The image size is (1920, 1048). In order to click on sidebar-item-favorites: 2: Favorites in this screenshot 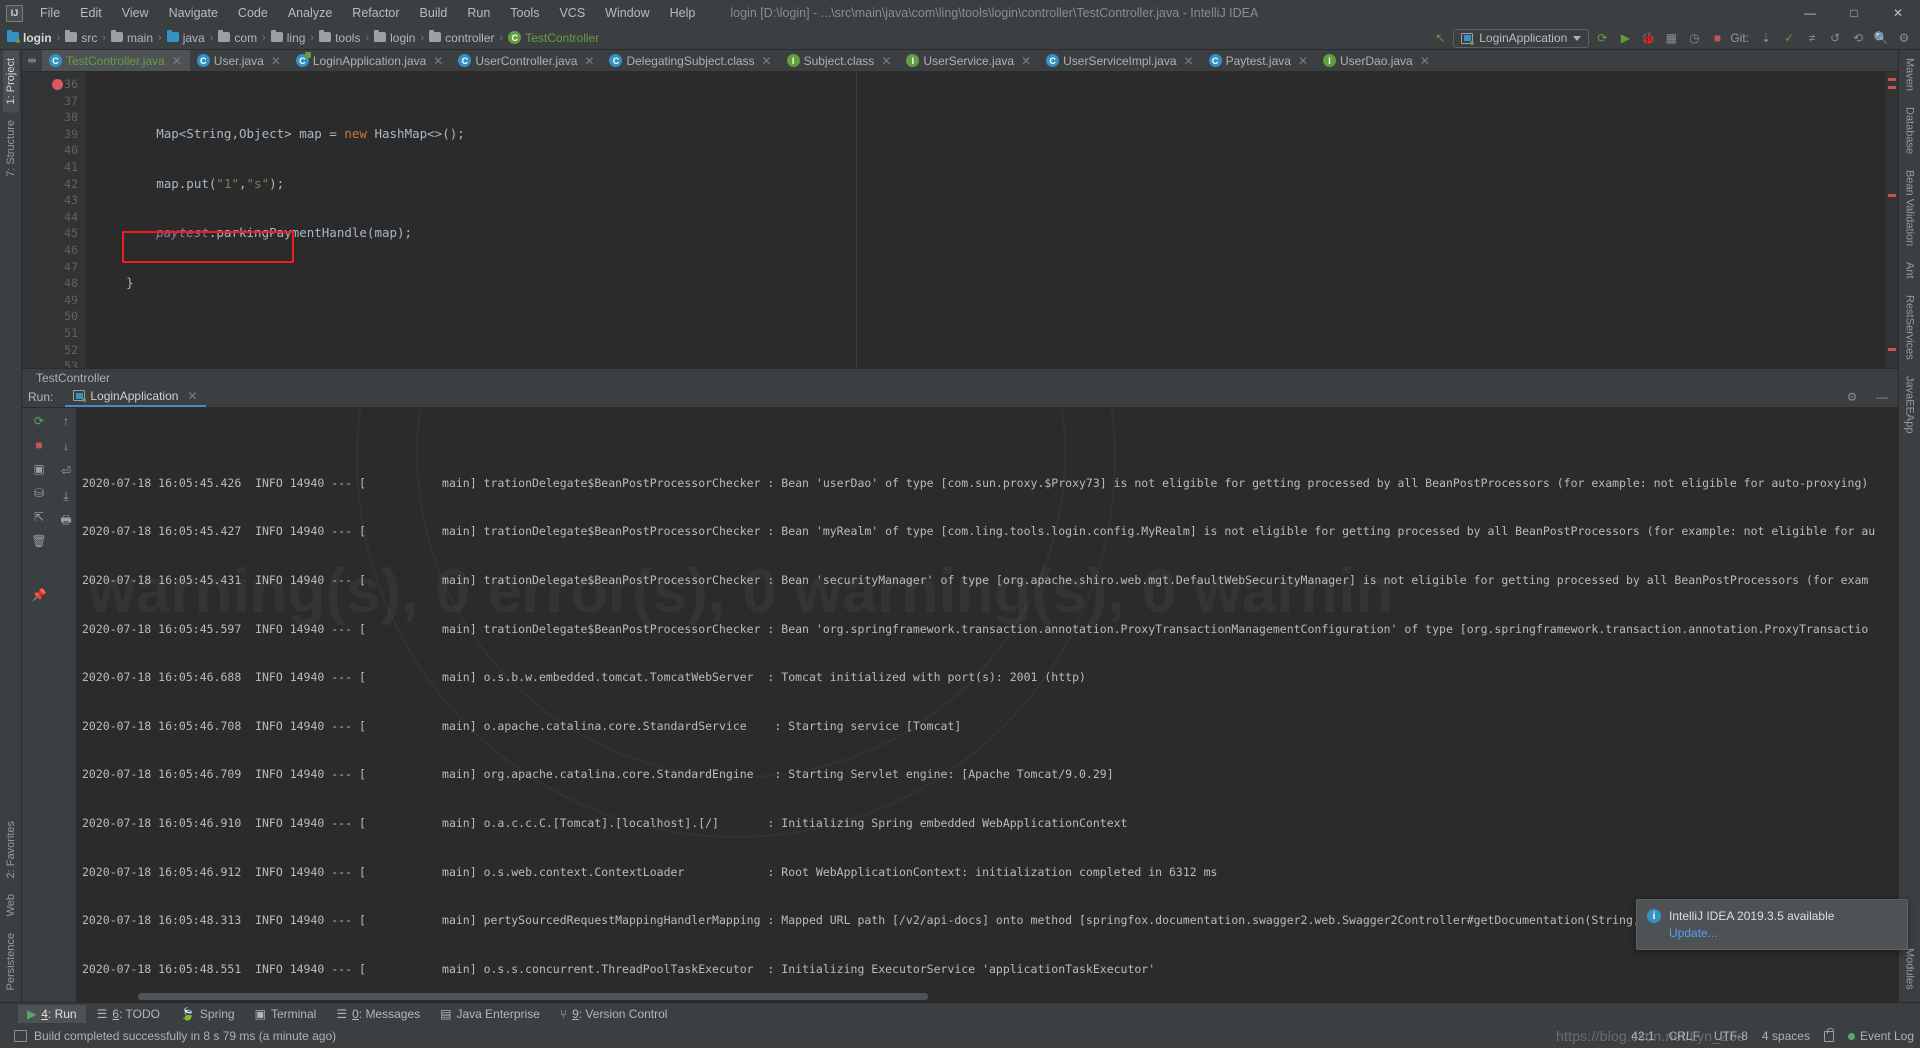, I will do `click(11, 849)`.